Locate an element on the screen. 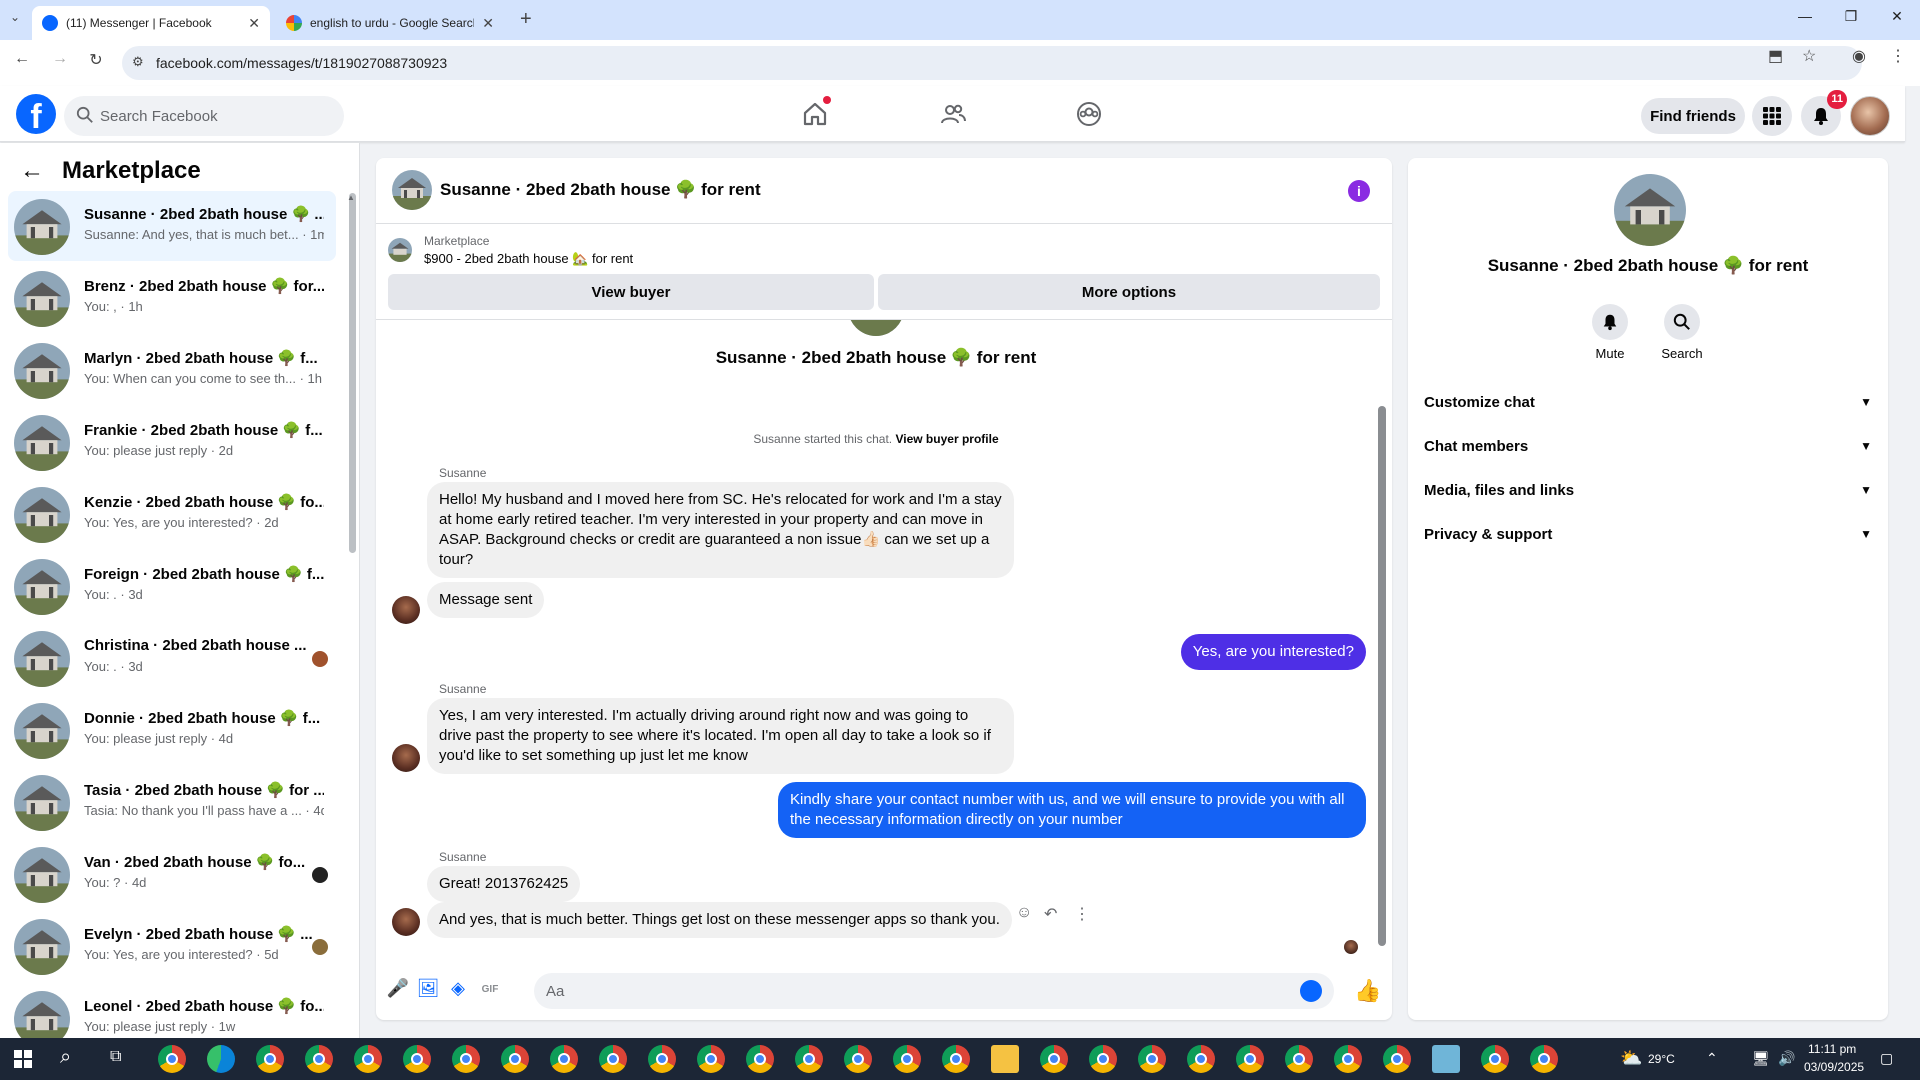  emoji-icon is located at coordinates (1311, 991).